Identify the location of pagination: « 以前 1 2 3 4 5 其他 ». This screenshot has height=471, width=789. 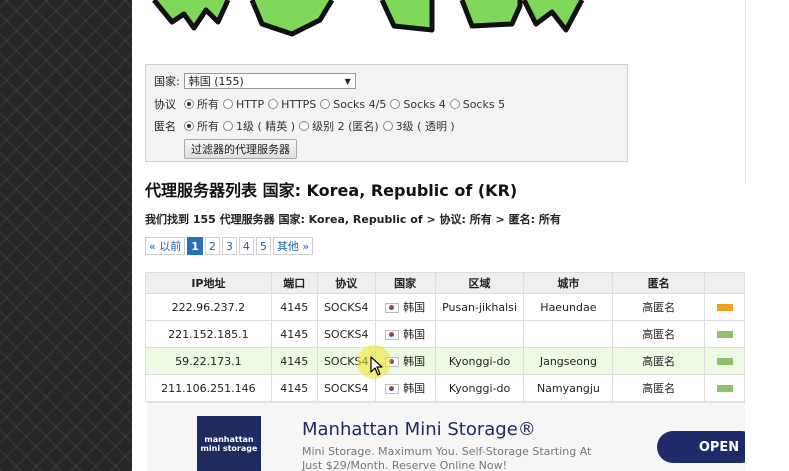
(229, 246).